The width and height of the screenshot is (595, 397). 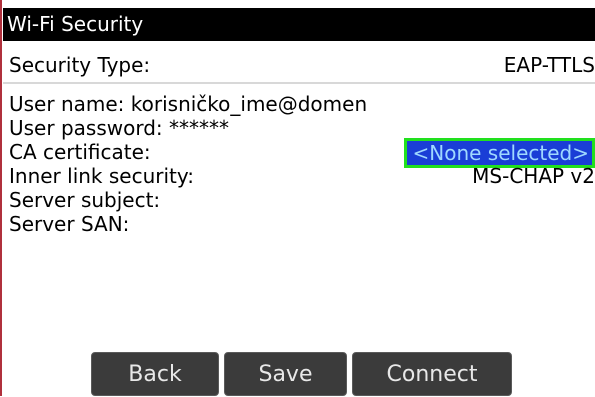 What do you see at coordinates (1, 198) in the screenshot?
I see `left-edge-rule` at bounding box center [1, 198].